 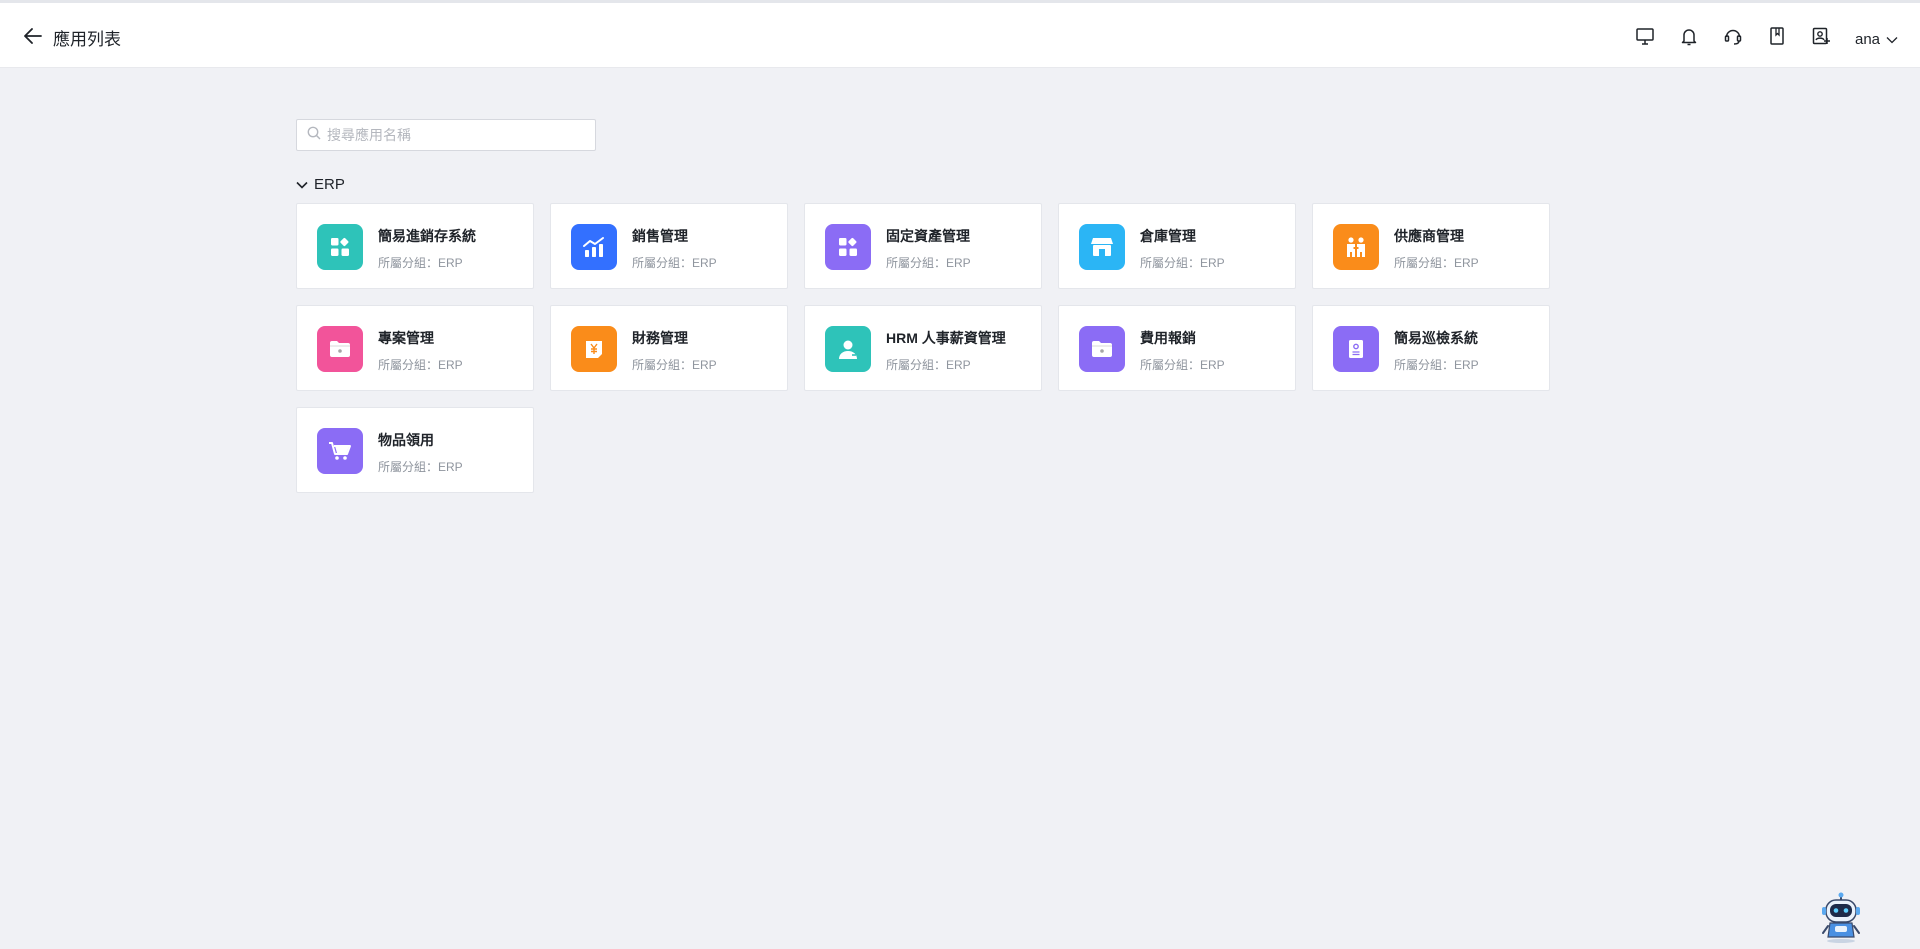 What do you see at coordinates (415, 450) in the screenshot?
I see `app-card: 物品領用所屬分組：ERP` at bounding box center [415, 450].